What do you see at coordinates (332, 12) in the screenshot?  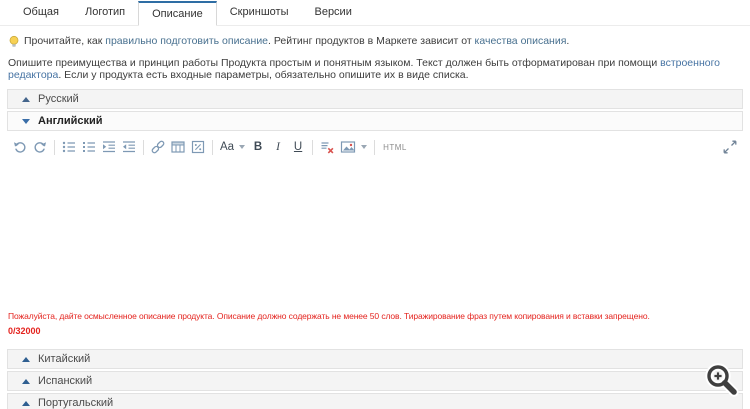 I see `tab-versions: Версии` at bounding box center [332, 12].